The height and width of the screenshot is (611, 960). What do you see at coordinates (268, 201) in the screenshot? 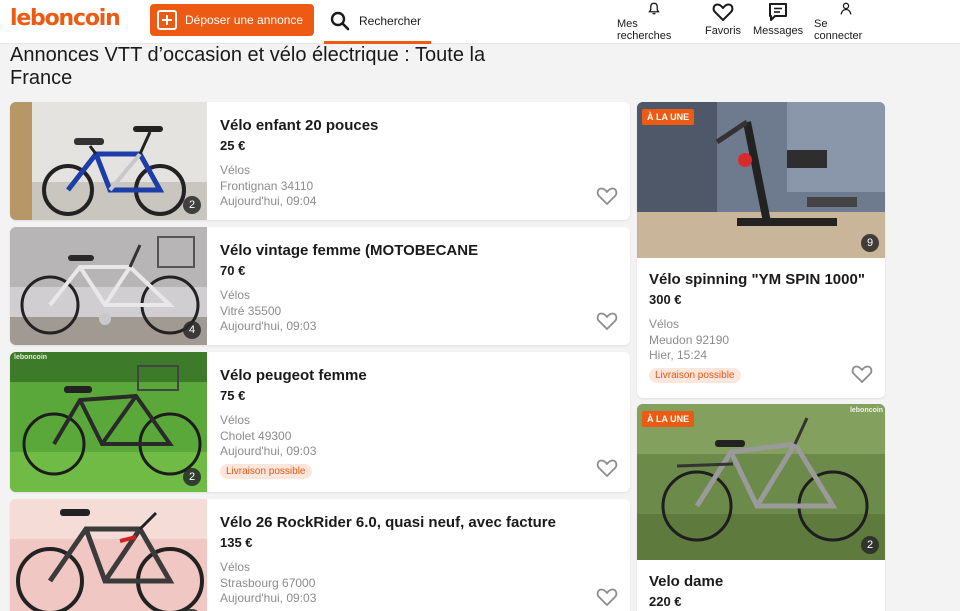
I see `listing-date: Aujourd'hui, 09:04` at bounding box center [268, 201].